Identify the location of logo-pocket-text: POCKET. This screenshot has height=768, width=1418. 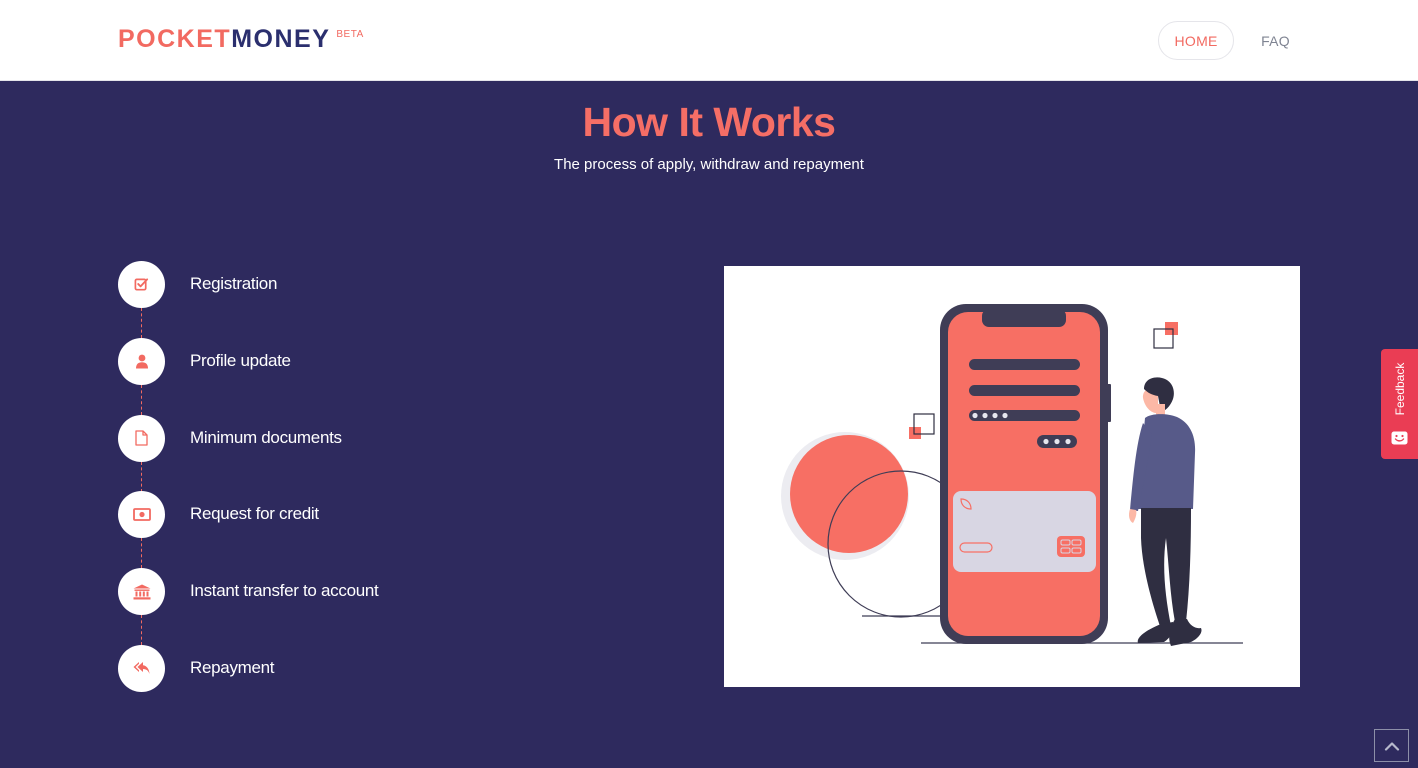
(175, 39).